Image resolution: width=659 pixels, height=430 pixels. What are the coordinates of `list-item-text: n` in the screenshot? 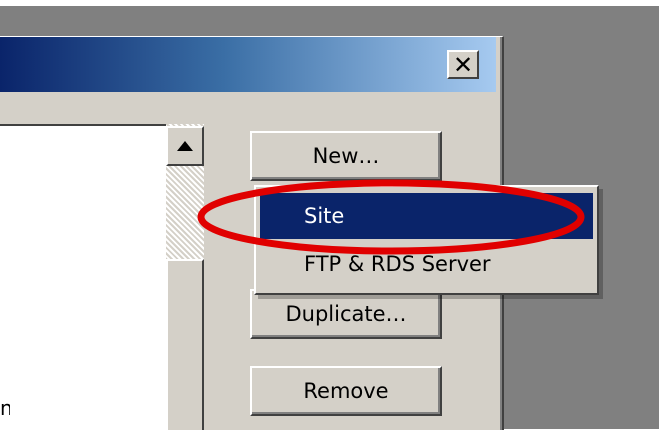 It's located at (5, 408).